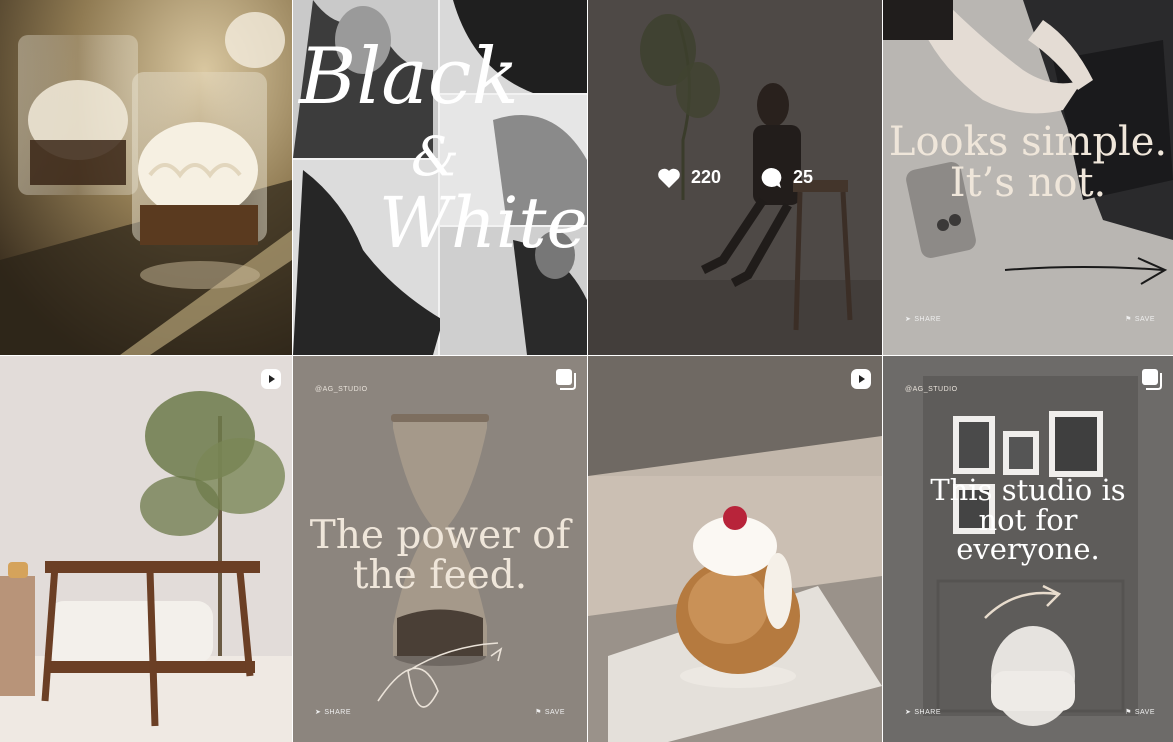 The width and height of the screenshot is (1173, 742). I want to click on post-tile-woman-chair: 220 25, so click(735, 177).